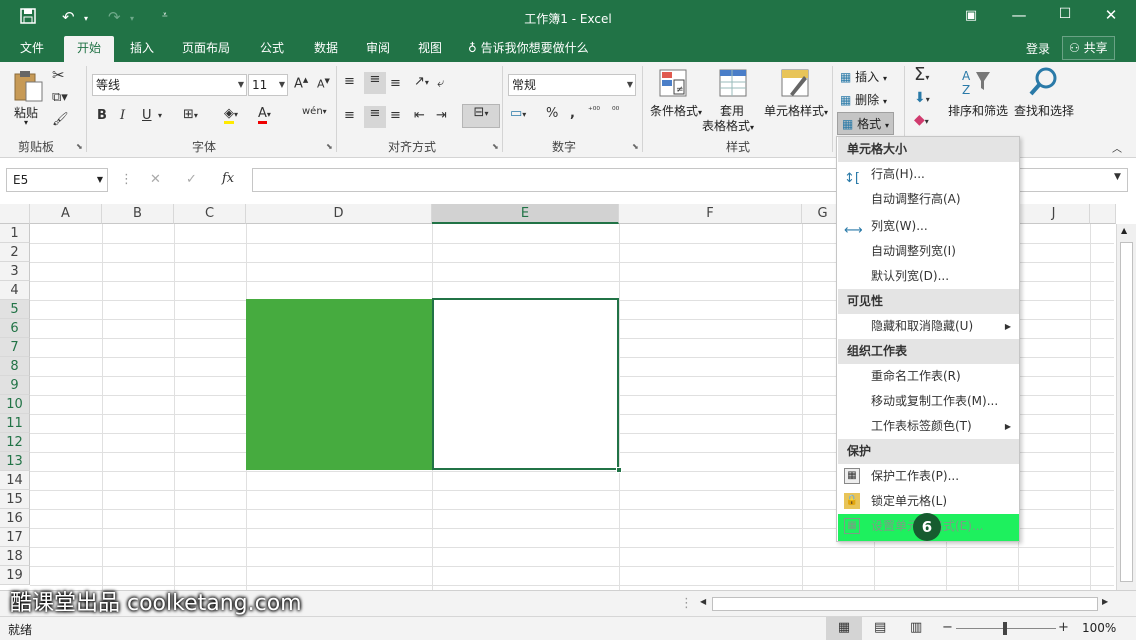 The image size is (1136, 640). I want to click on column-header: B, so click(138, 214).